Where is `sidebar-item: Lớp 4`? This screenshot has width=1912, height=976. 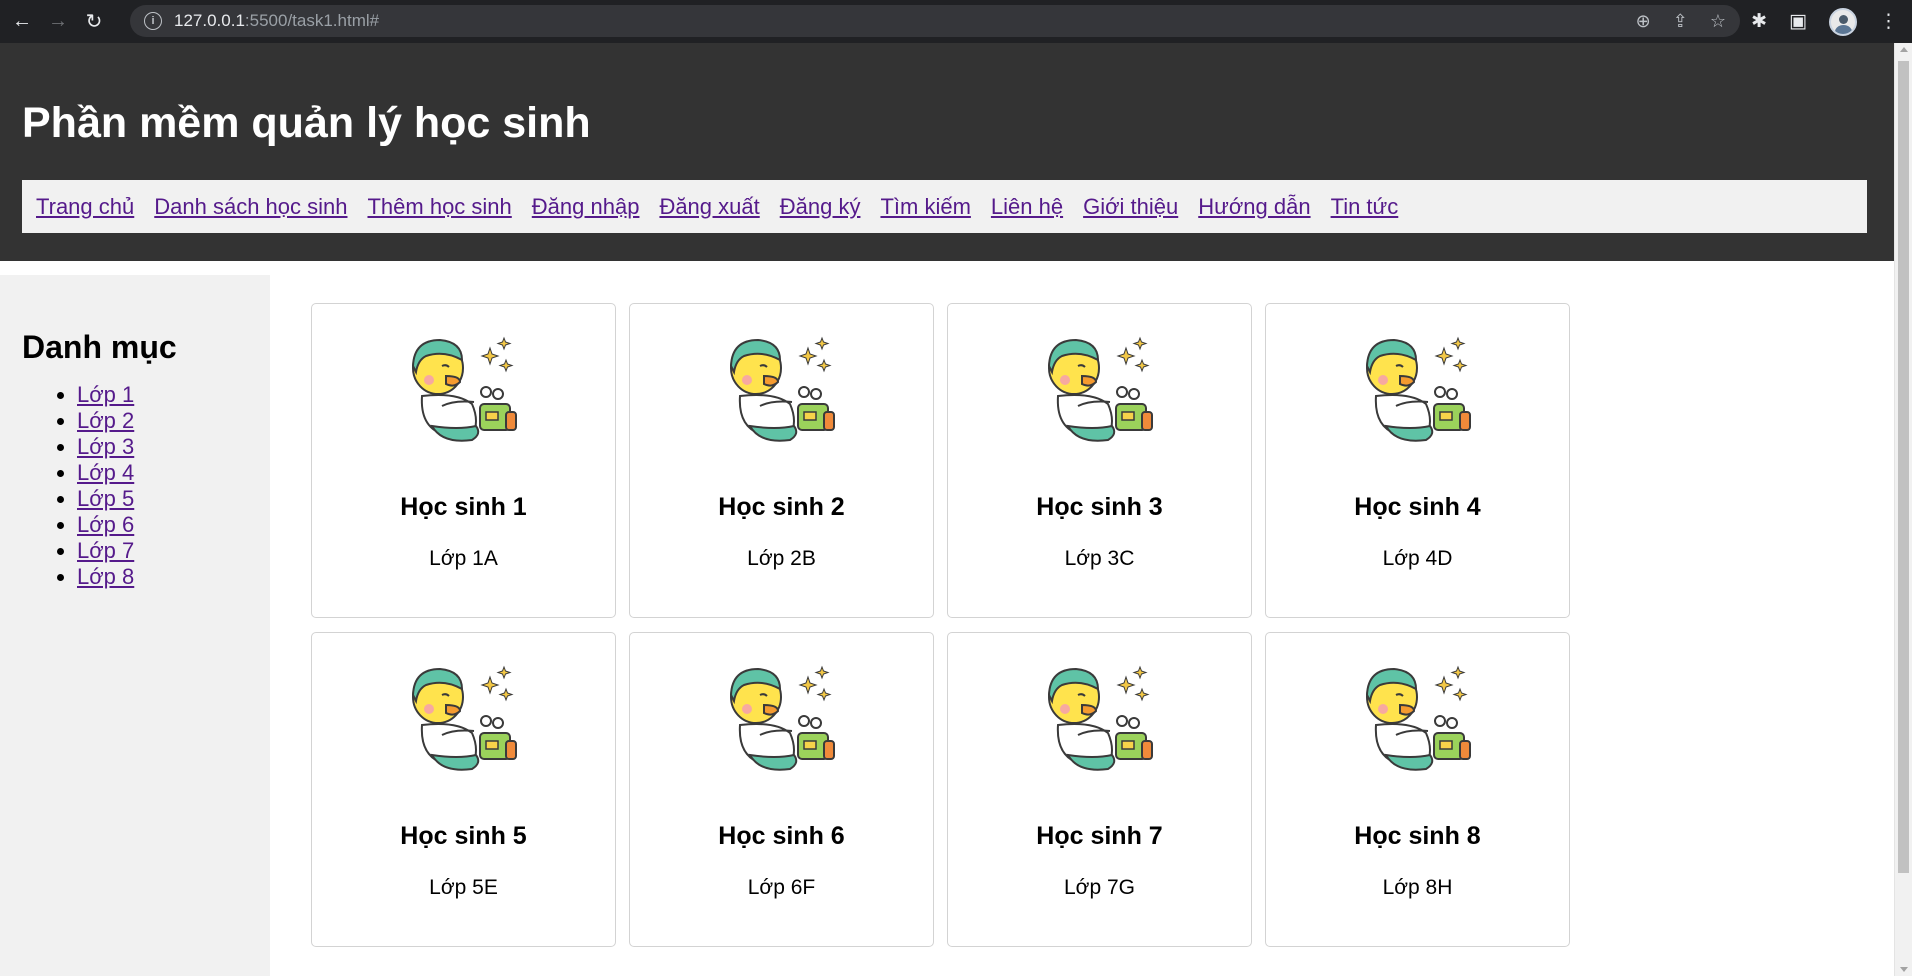 sidebar-item: Lớp 4 is located at coordinates (162, 473).